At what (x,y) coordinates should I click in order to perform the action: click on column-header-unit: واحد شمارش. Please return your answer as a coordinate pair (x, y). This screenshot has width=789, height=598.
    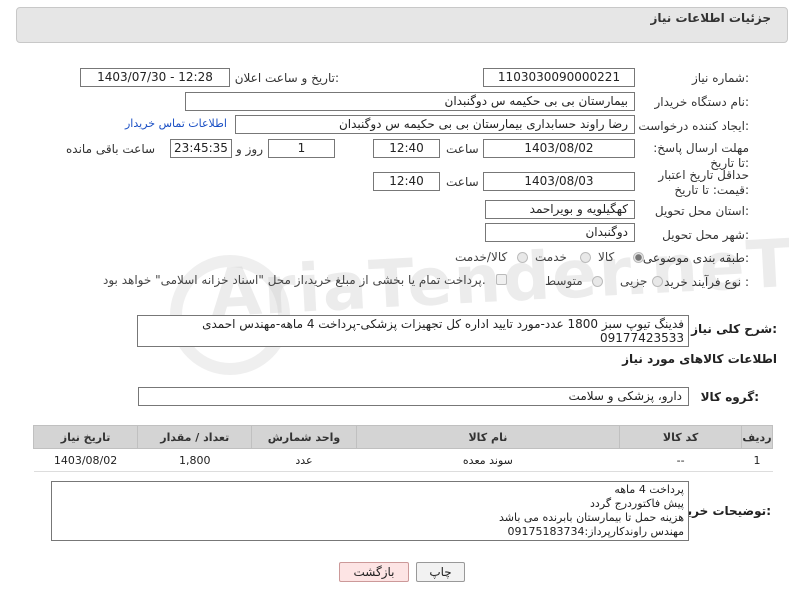
    Looking at the image, I should click on (304, 437).